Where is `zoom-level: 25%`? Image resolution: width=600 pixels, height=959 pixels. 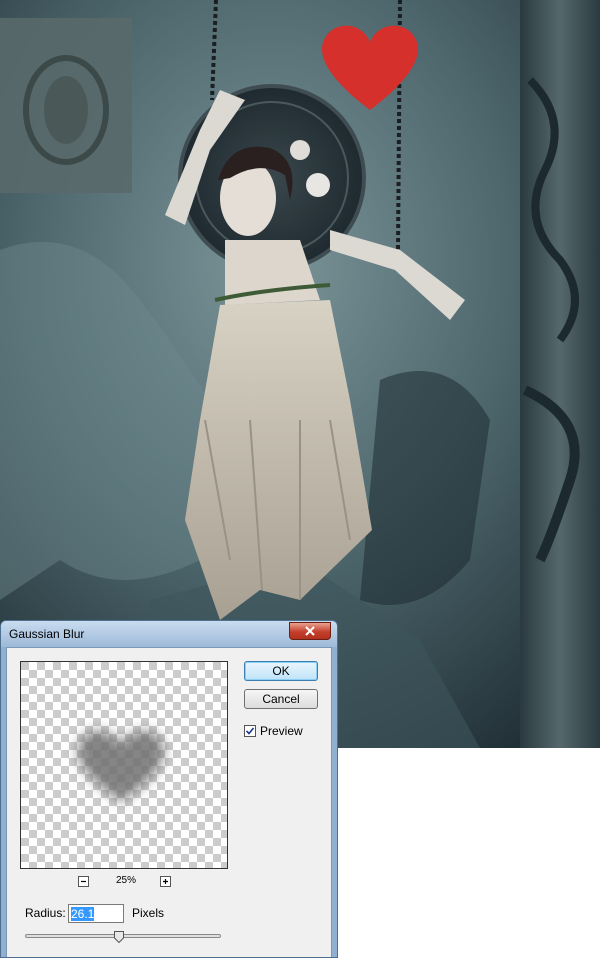
zoom-level: 25% is located at coordinates (125, 880).